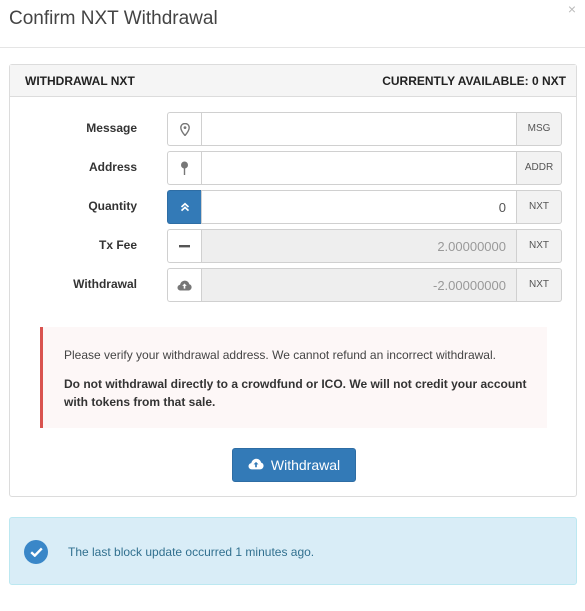  Describe the element at coordinates (572, 9) in the screenshot. I see `close-icon: ×` at that location.